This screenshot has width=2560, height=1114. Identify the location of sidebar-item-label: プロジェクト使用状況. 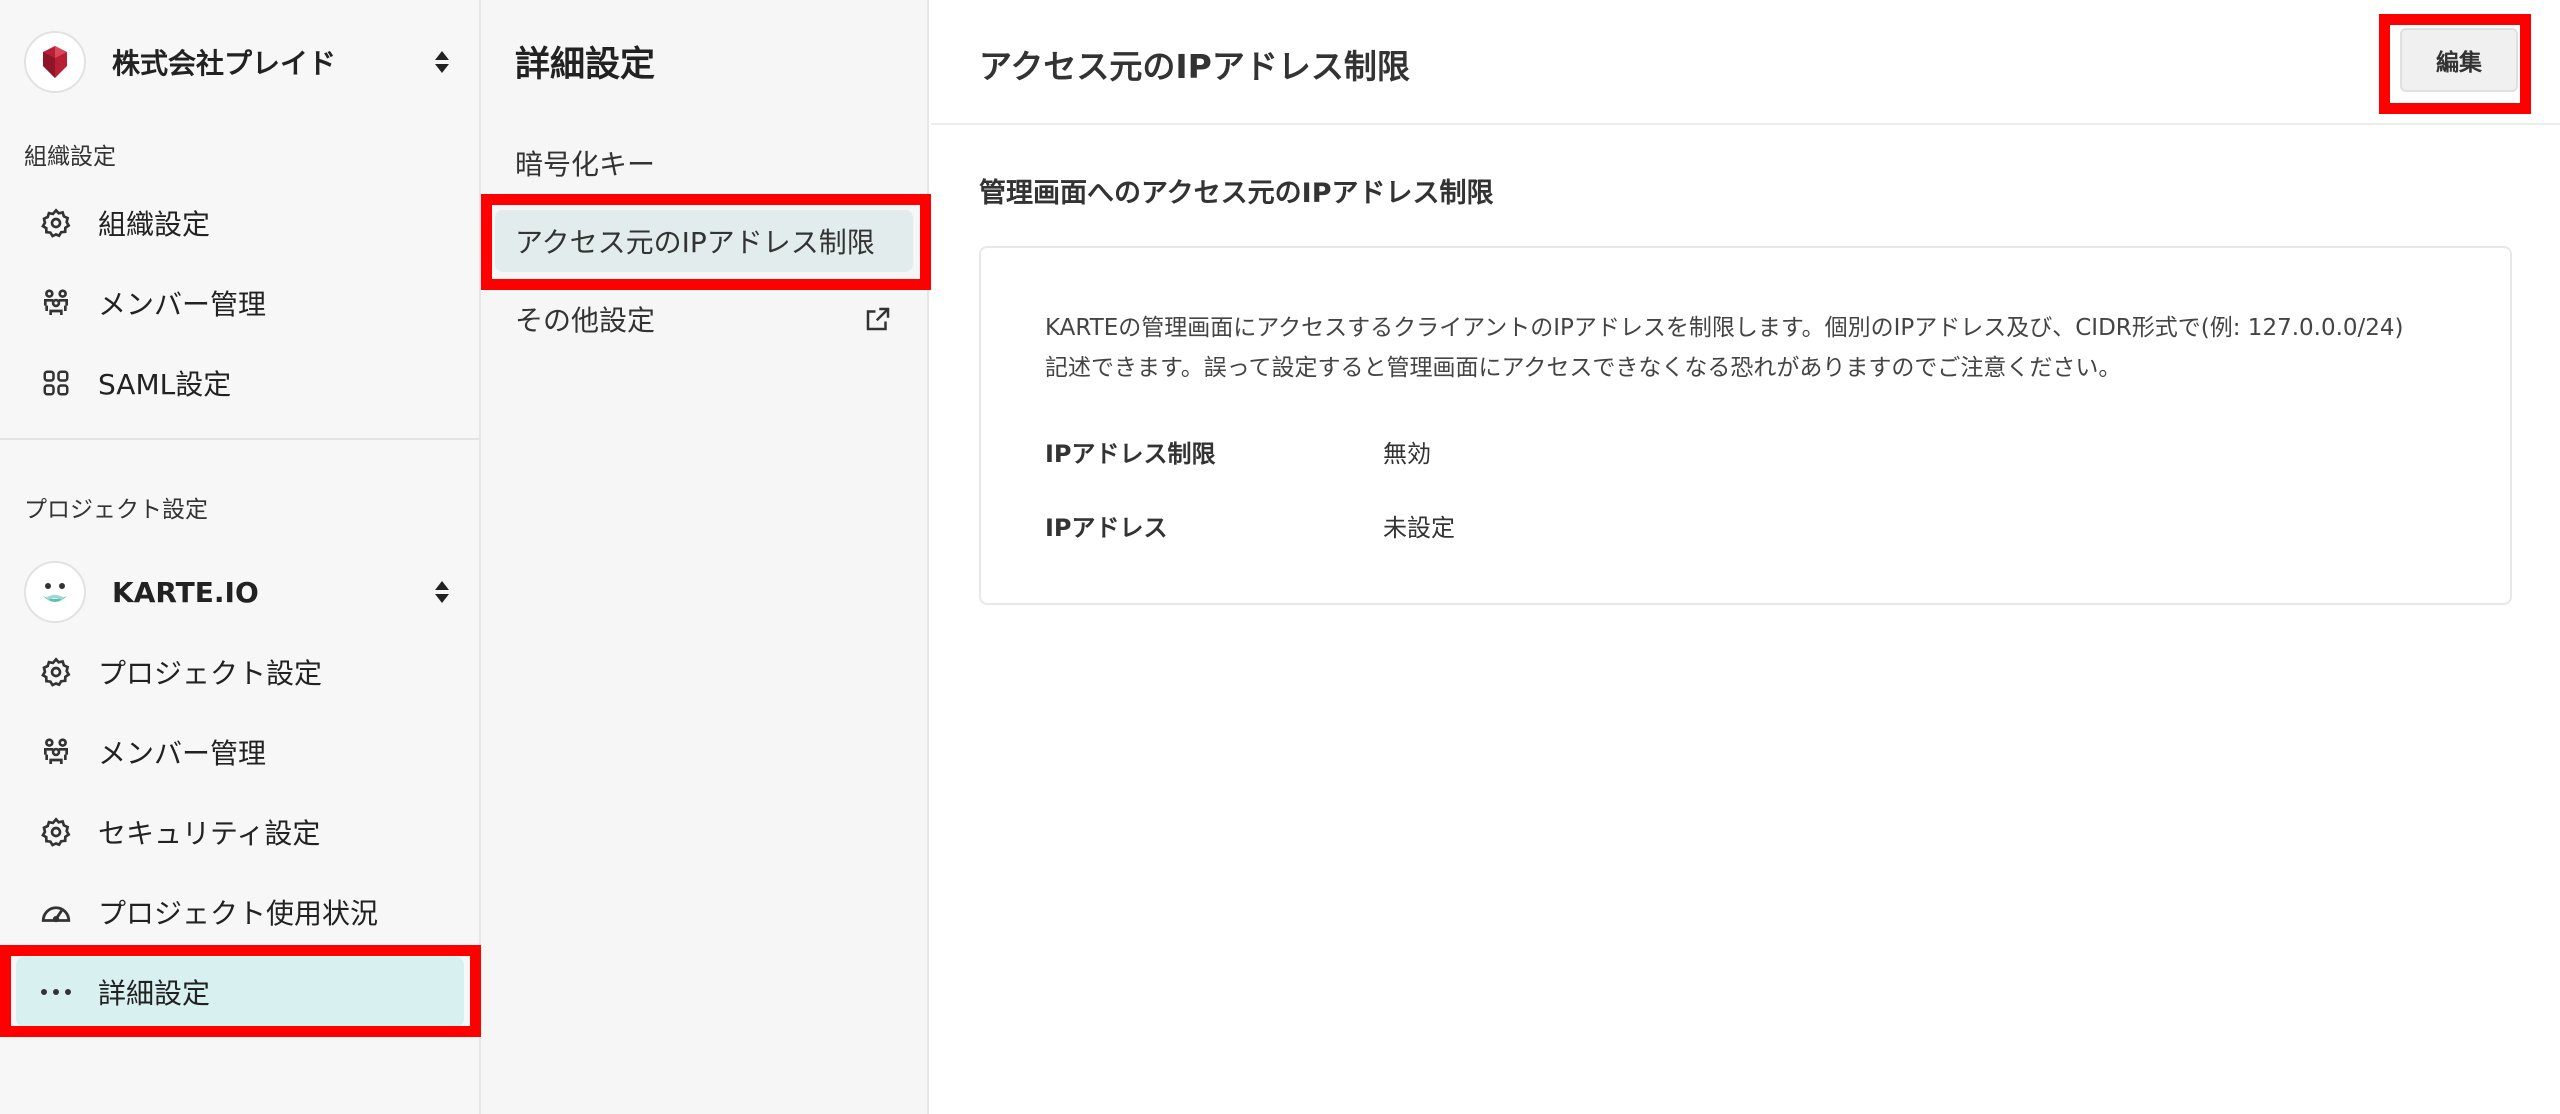
(238, 913).